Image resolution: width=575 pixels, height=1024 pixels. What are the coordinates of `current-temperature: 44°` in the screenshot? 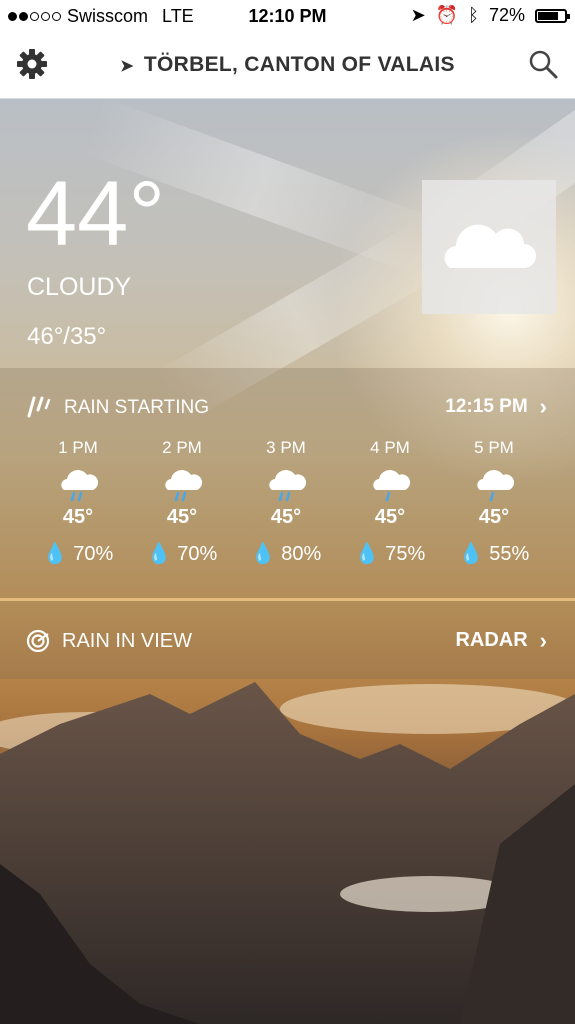 It's located at (96, 214).